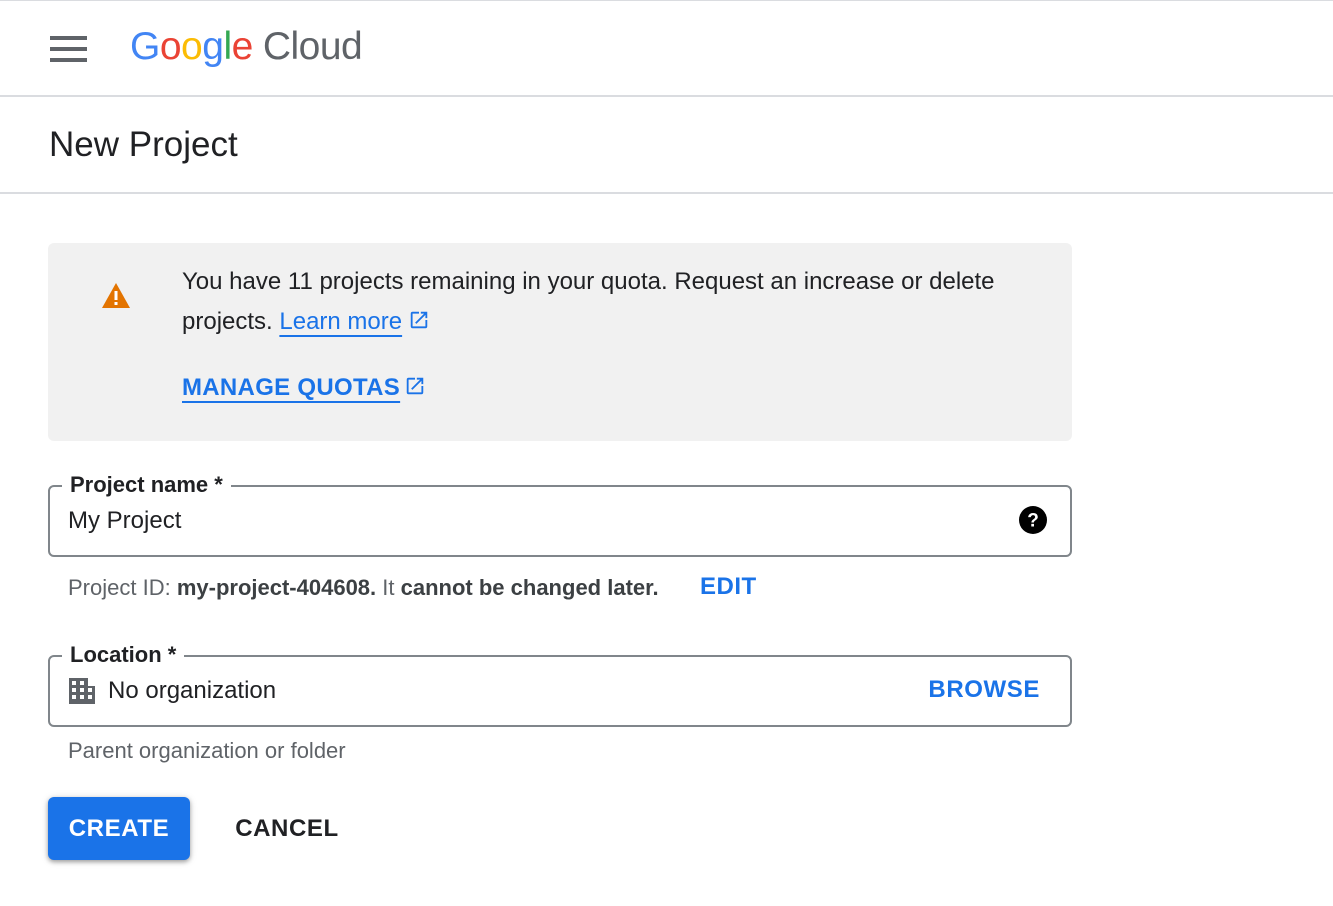 This screenshot has width=1333, height=906. I want to click on project-id-prefix: Project ID:, so click(119, 587).